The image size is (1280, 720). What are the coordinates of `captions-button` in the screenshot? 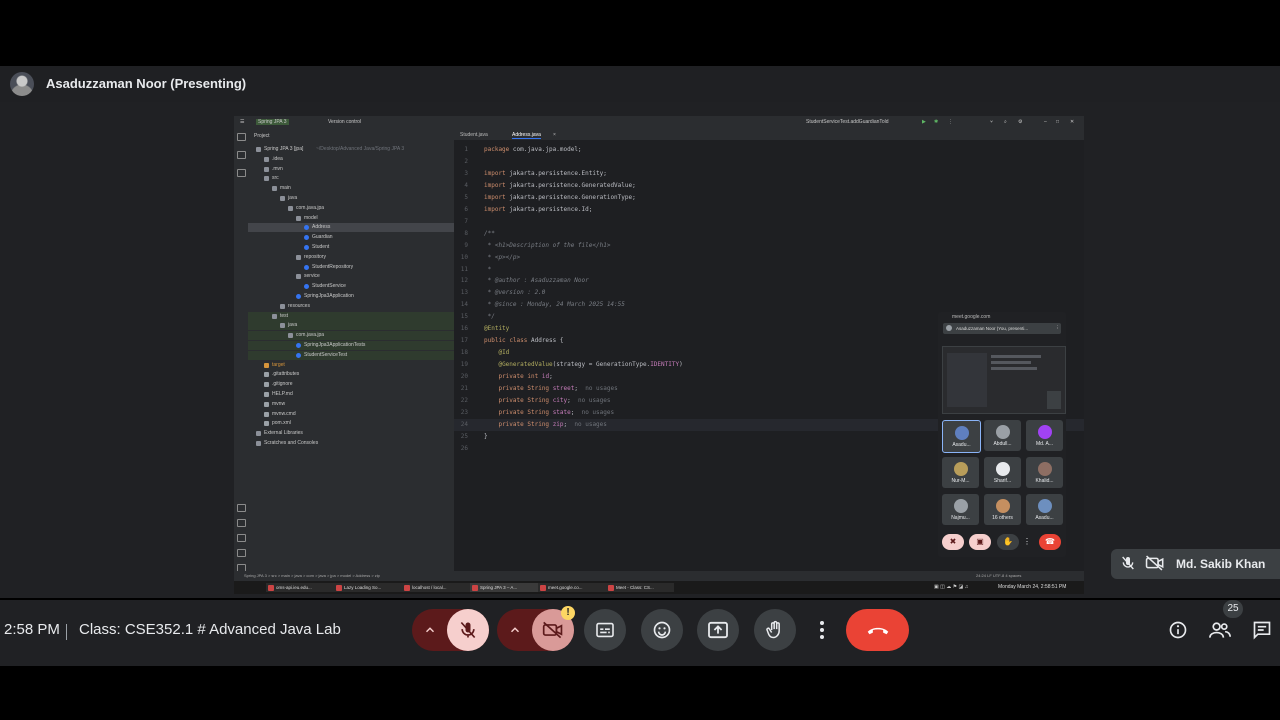 It's located at (605, 630).